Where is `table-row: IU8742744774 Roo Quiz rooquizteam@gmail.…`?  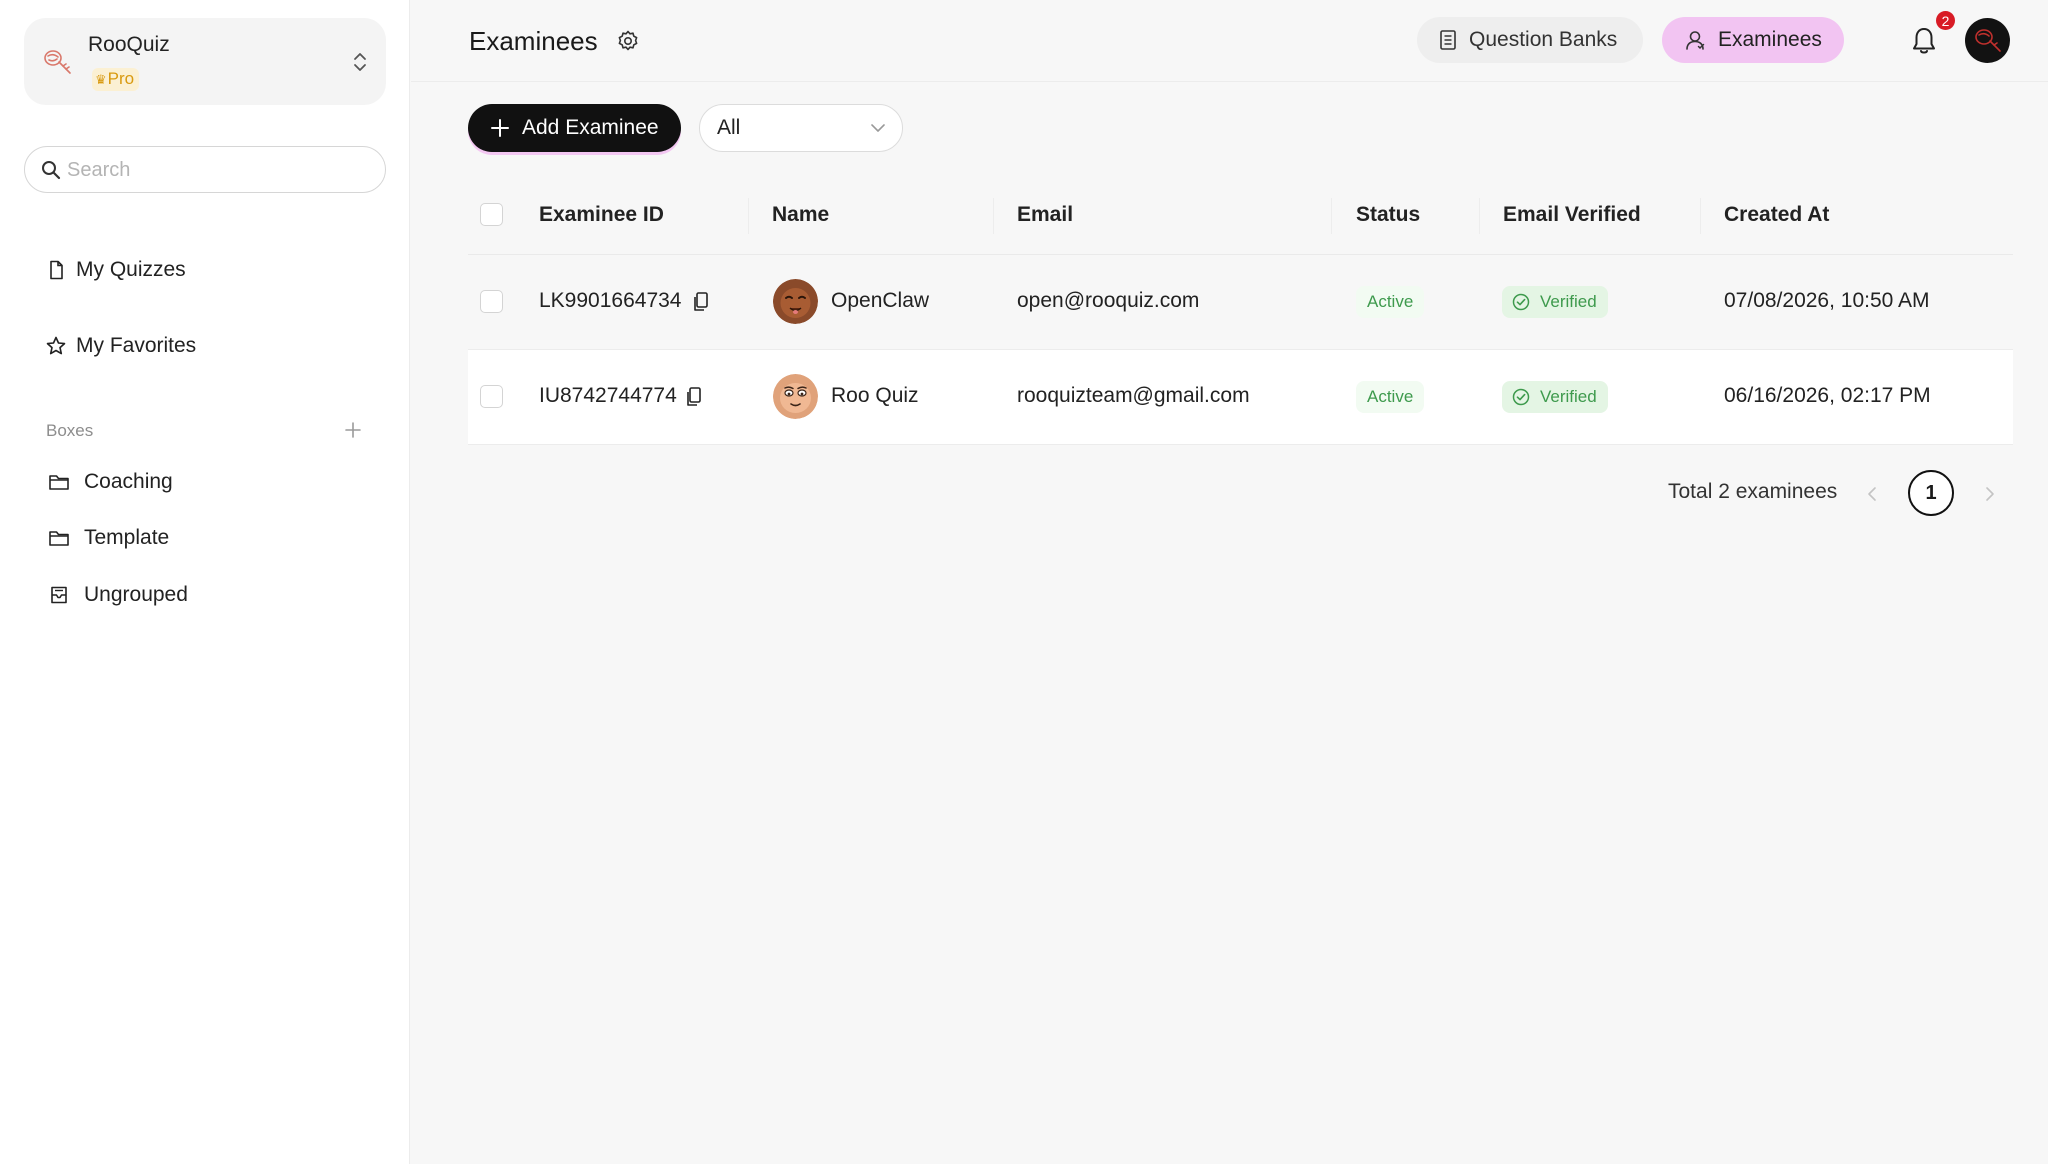 table-row: IU8742744774 Roo Quiz rooquizteam@gmail.… is located at coordinates (1240, 397).